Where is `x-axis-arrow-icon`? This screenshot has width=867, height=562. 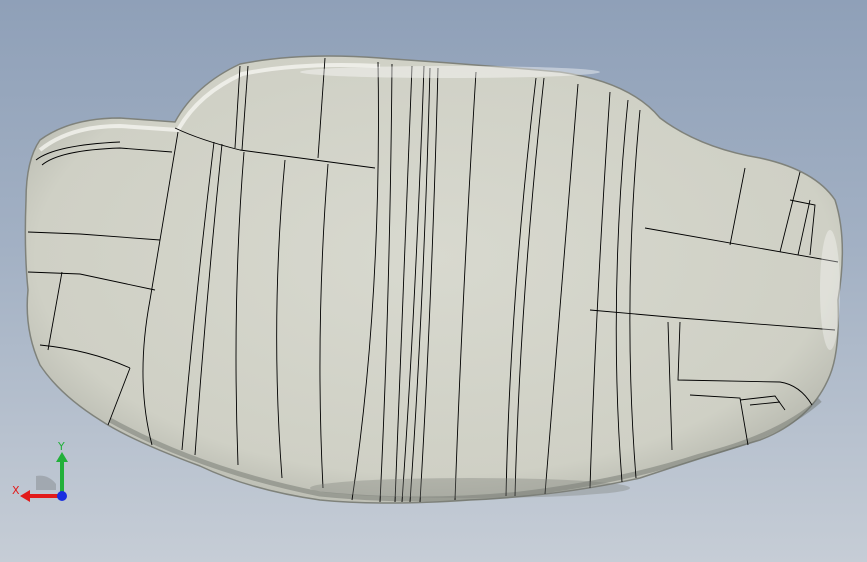
x-axis-arrow-icon is located at coordinates (25, 496).